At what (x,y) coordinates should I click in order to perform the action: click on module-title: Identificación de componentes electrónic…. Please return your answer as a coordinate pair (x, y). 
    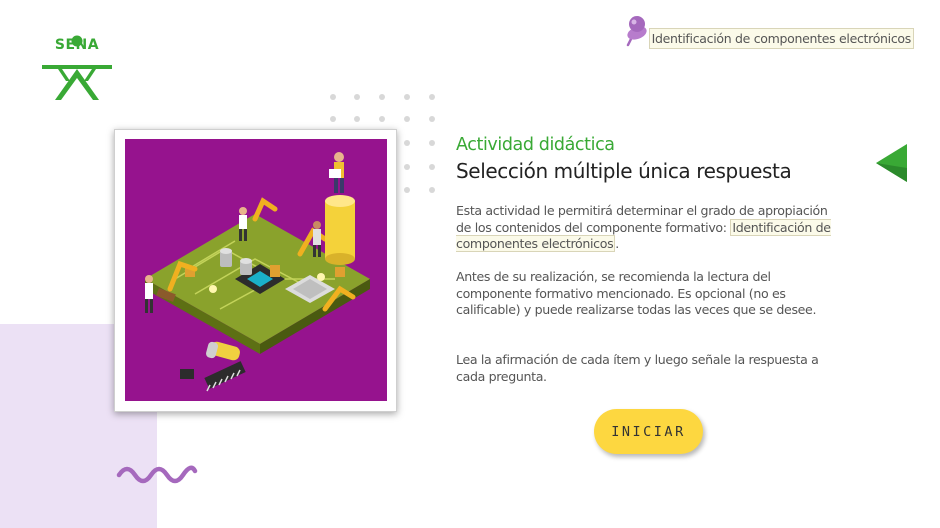
    Looking at the image, I should click on (781, 38).